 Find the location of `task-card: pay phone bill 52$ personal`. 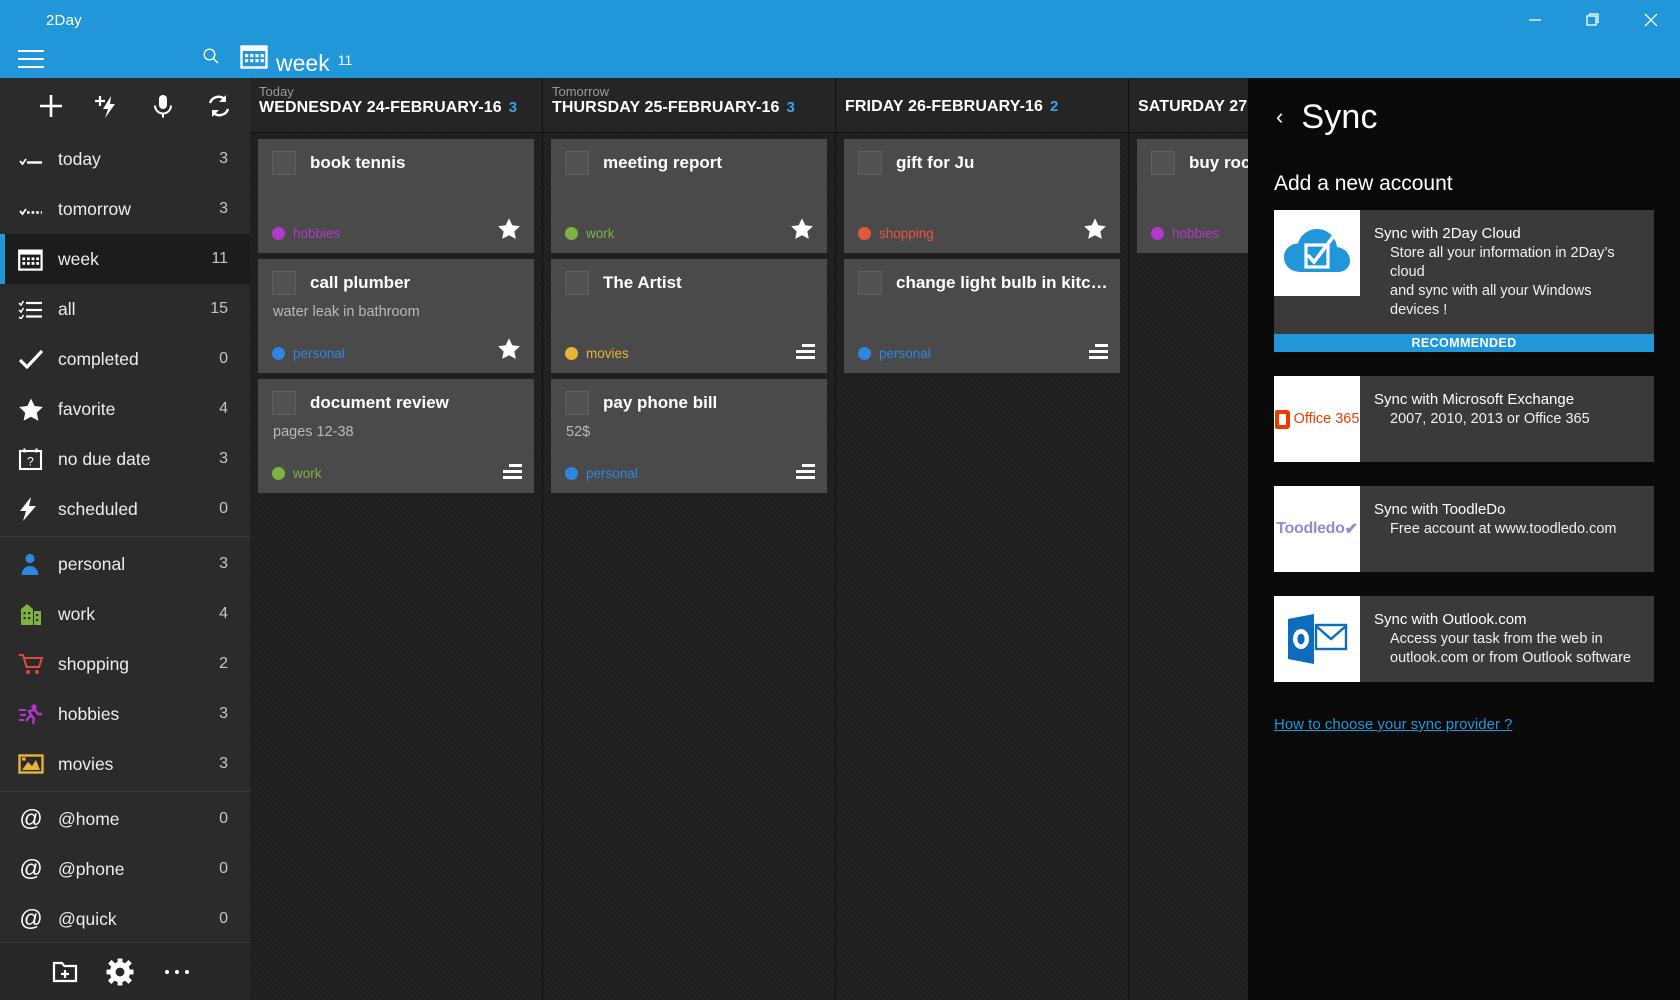

task-card: pay phone bill 52$ personal is located at coordinates (689, 436).